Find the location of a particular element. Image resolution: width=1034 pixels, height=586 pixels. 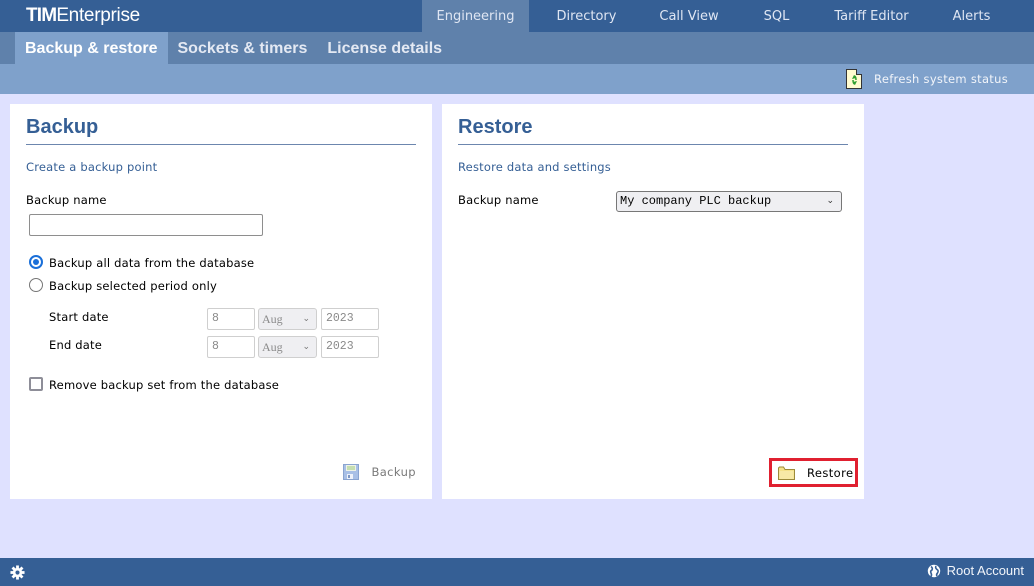

refresh-document-icon is located at coordinates (854, 79).